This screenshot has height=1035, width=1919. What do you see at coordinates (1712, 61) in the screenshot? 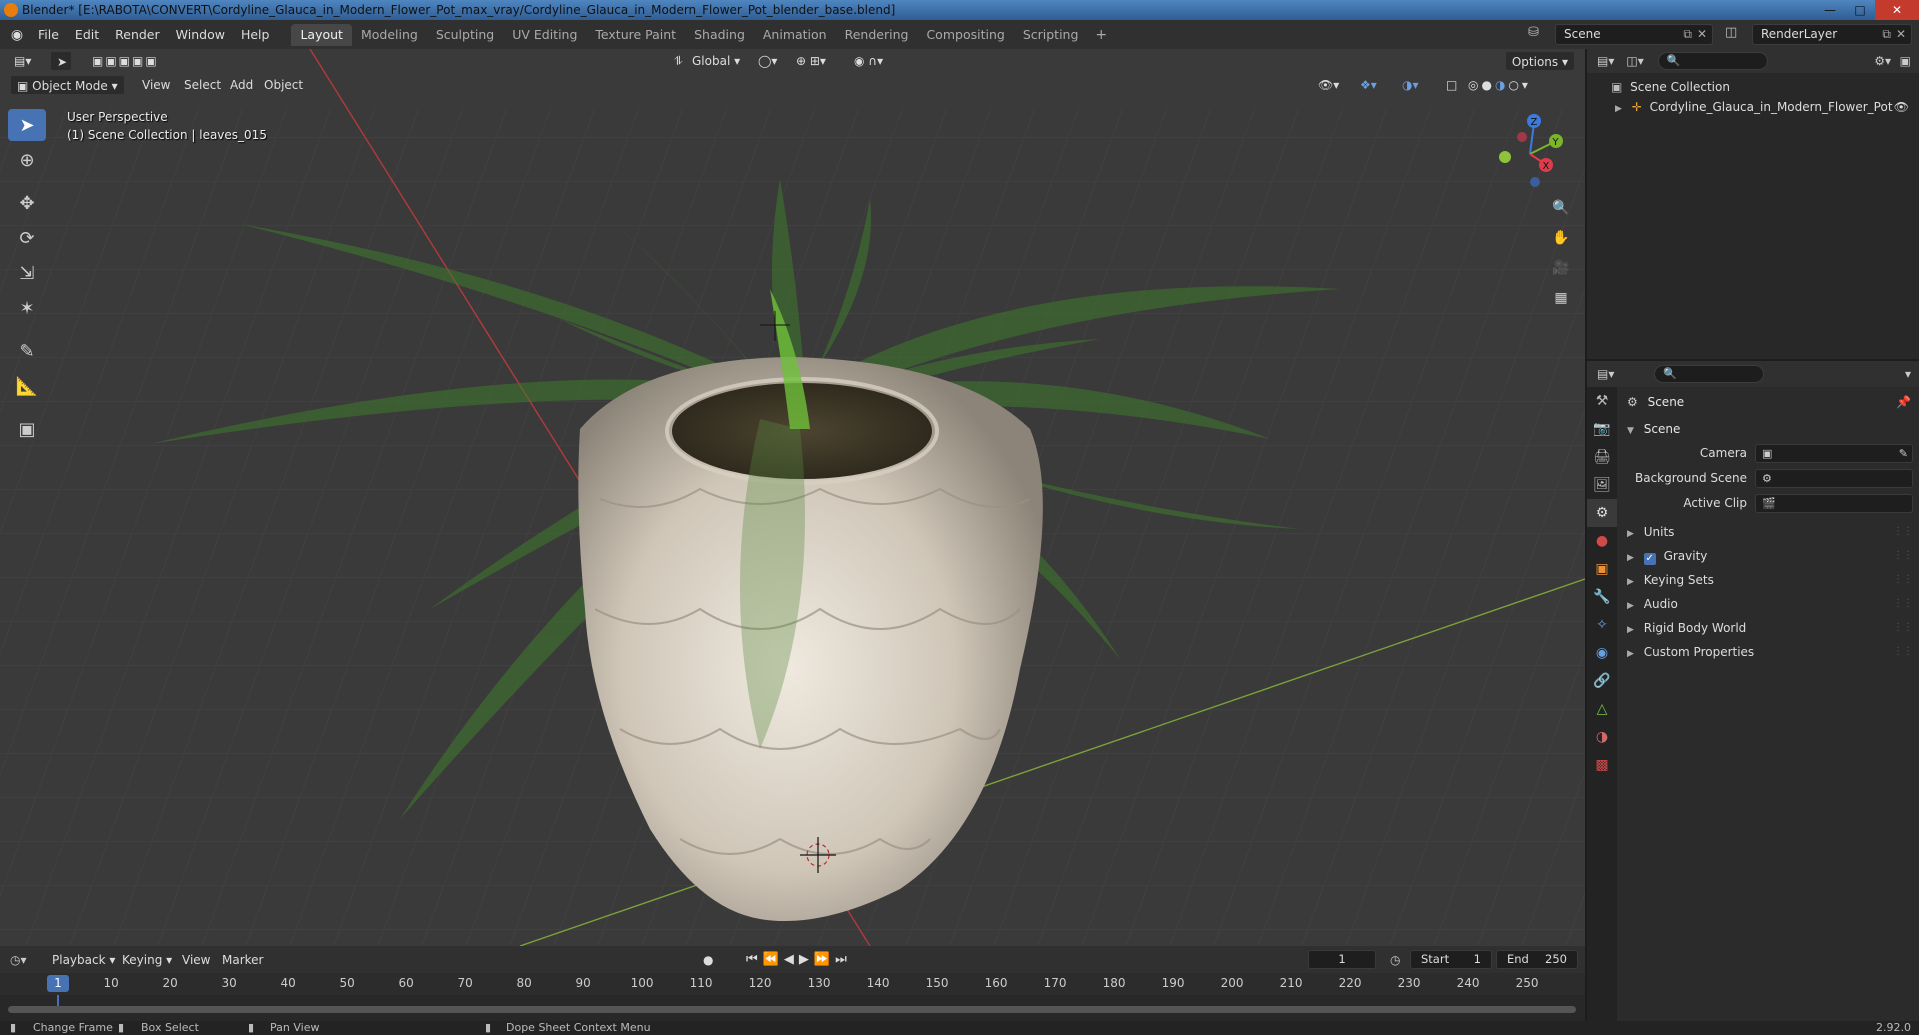
I see `outliner-search-input: 🔍` at bounding box center [1712, 61].